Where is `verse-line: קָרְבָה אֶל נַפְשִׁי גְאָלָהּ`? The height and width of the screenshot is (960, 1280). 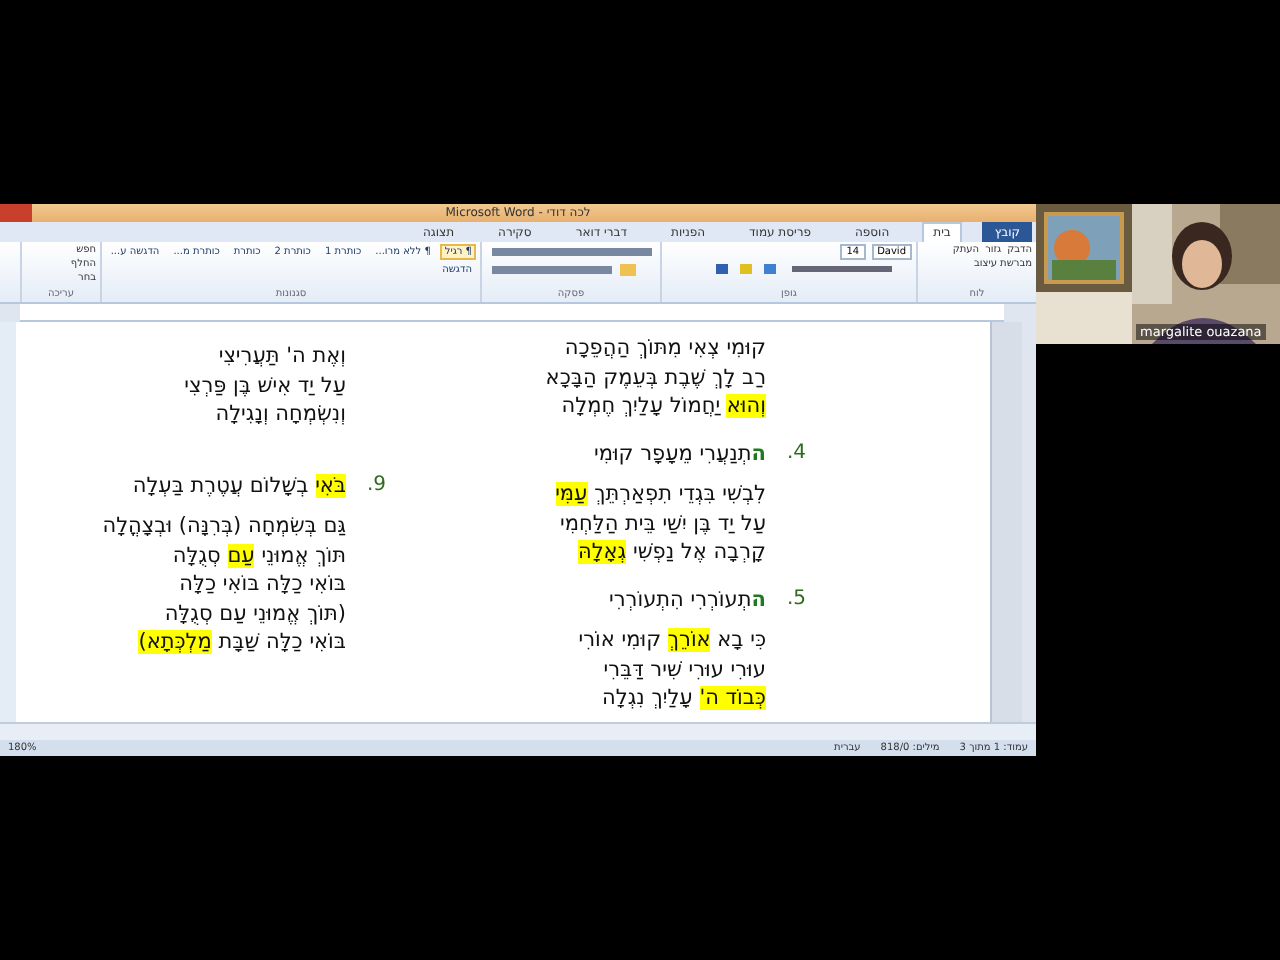 verse-line: קָרְבָה אֶל נַפְשִׁי גְאָלָהּ is located at coordinates (670, 552).